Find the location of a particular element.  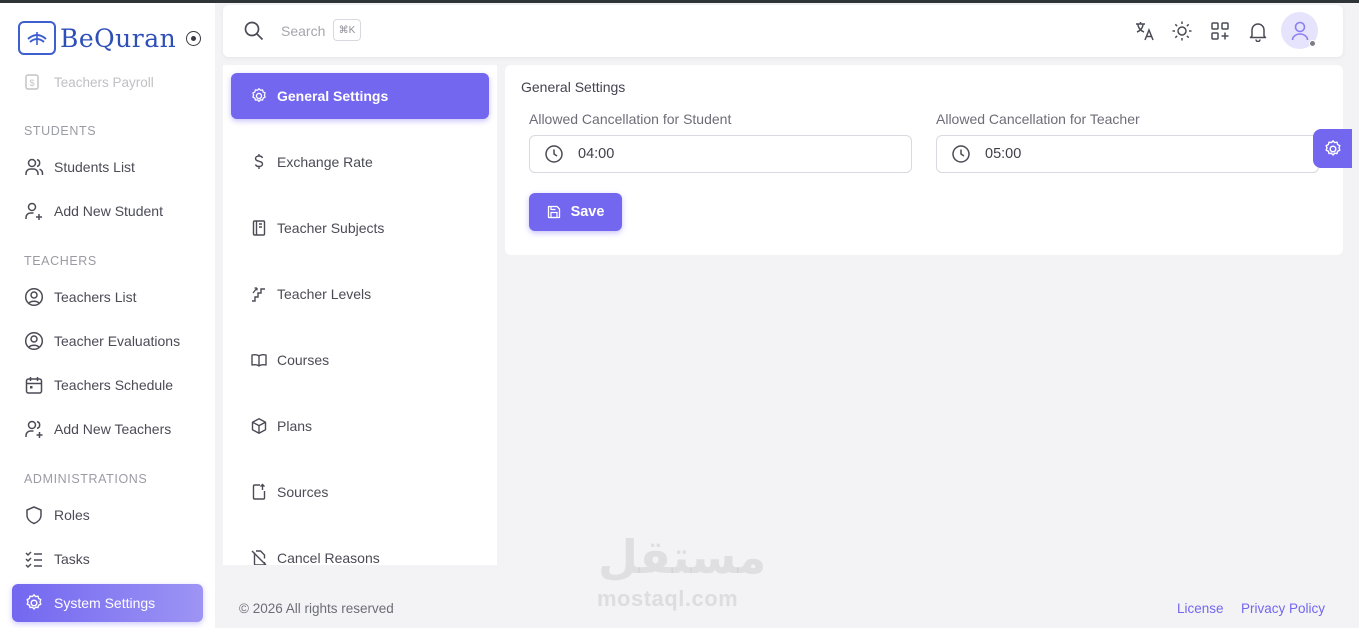

sidebar-item-system-settings: System Settings is located at coordinates (107, 603).